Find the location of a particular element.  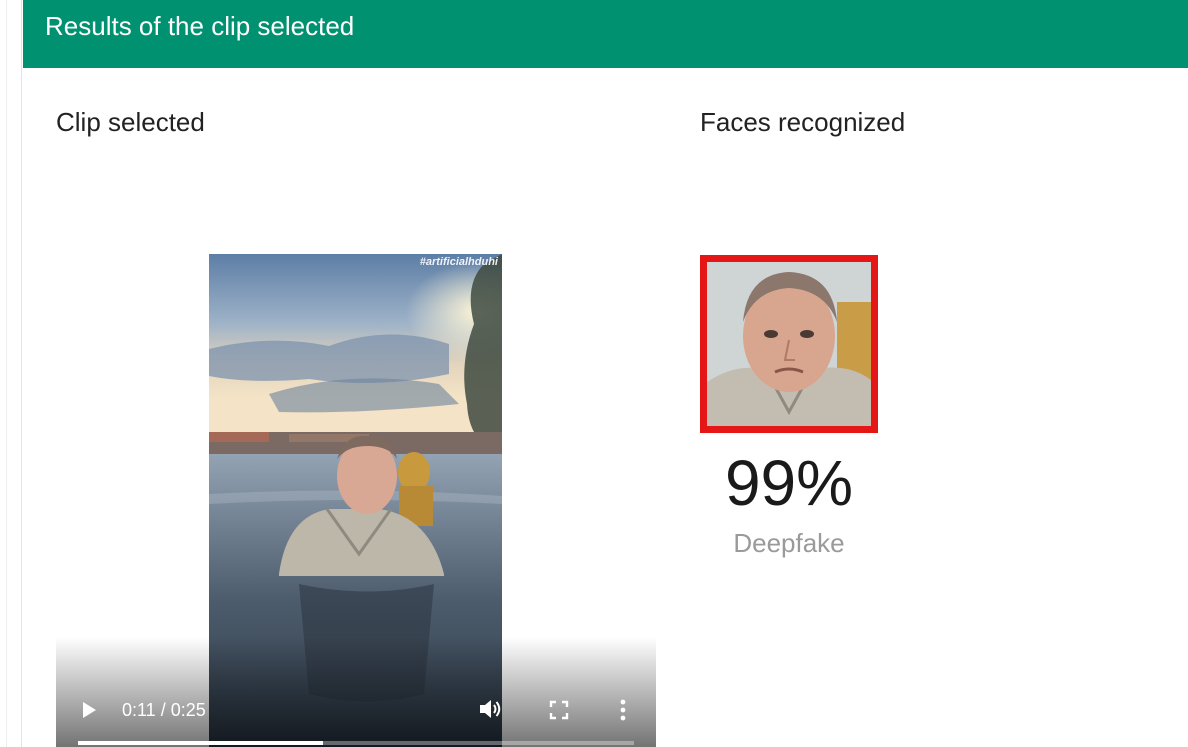

left-gutter is located at coordinates (11, 373).